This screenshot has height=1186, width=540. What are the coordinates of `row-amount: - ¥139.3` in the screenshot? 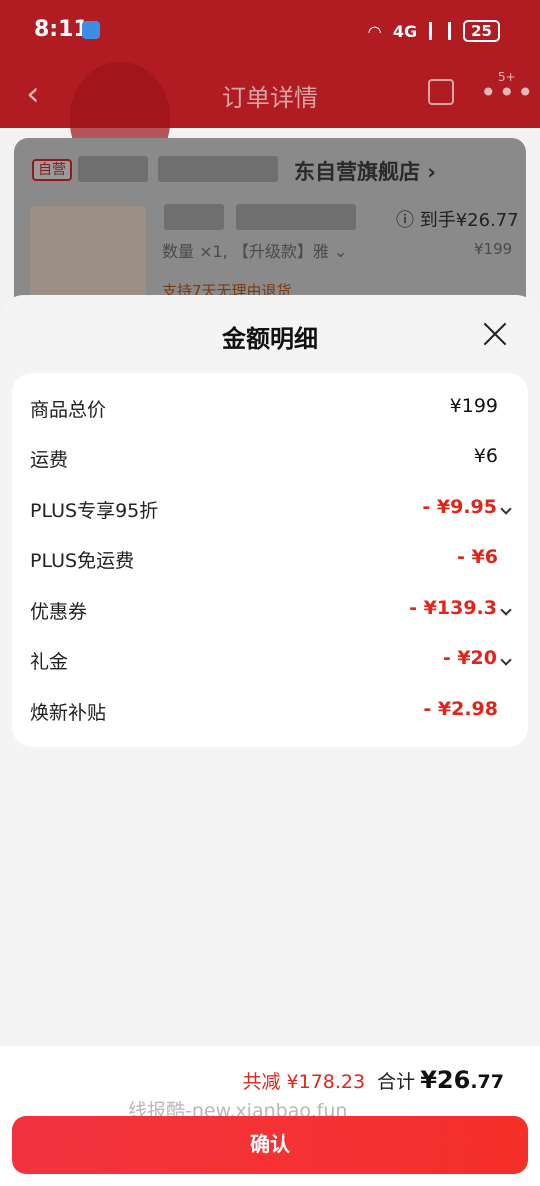 It's located at (453, 608).